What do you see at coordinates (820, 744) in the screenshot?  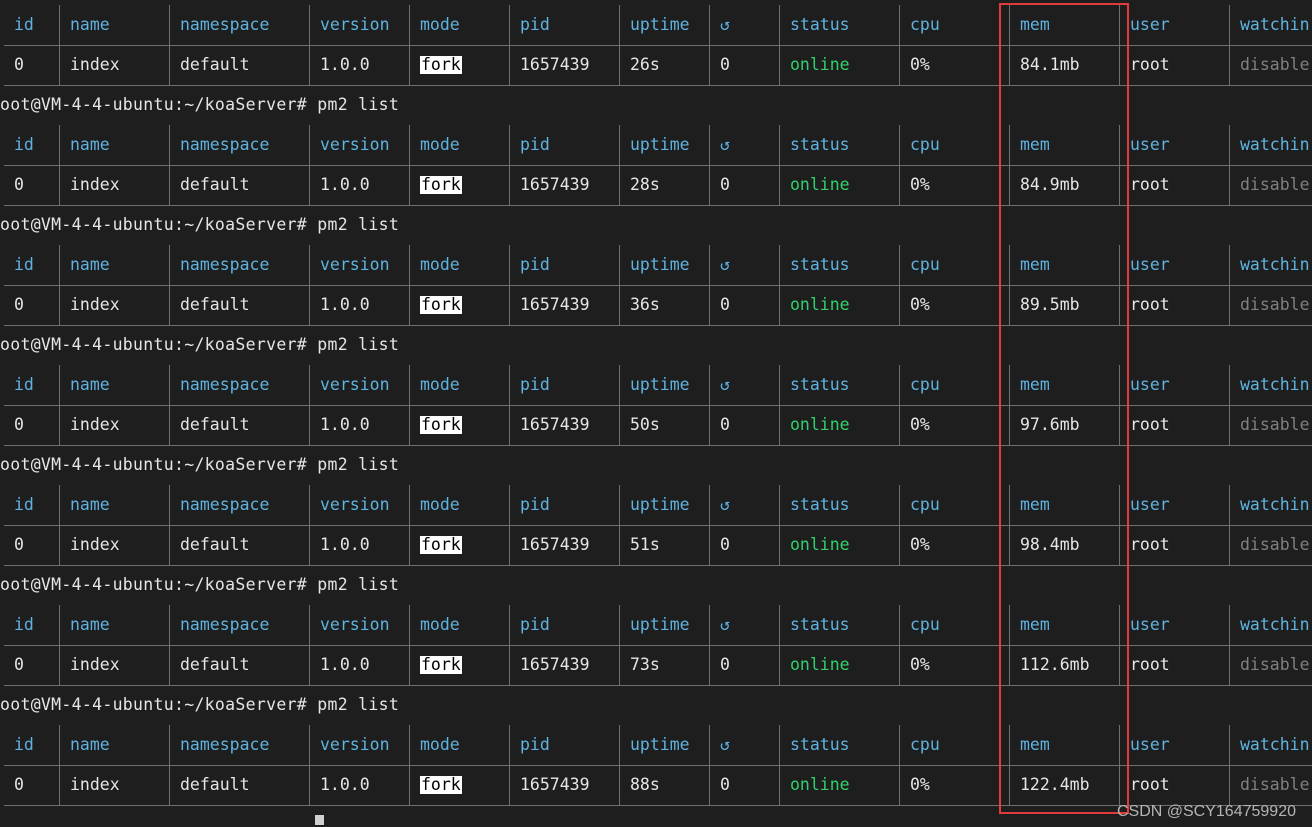 I see `column-header-status: status` at bounding box center [820, 744].